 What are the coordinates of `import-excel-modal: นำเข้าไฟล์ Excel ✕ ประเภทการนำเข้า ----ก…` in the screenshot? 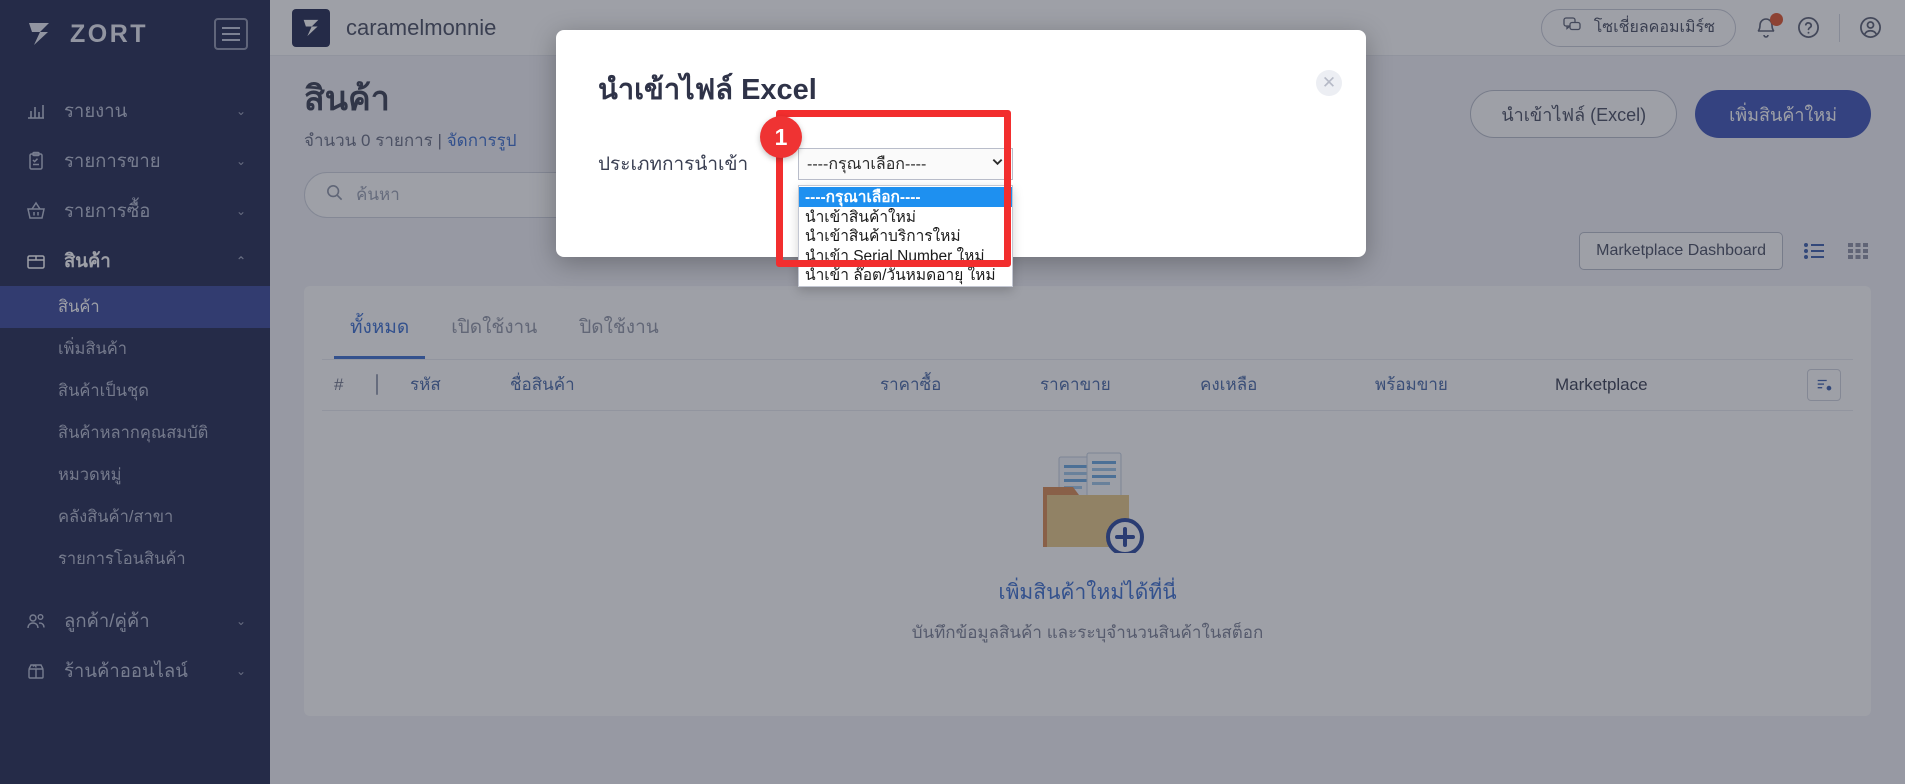 It's located at (961, 158).